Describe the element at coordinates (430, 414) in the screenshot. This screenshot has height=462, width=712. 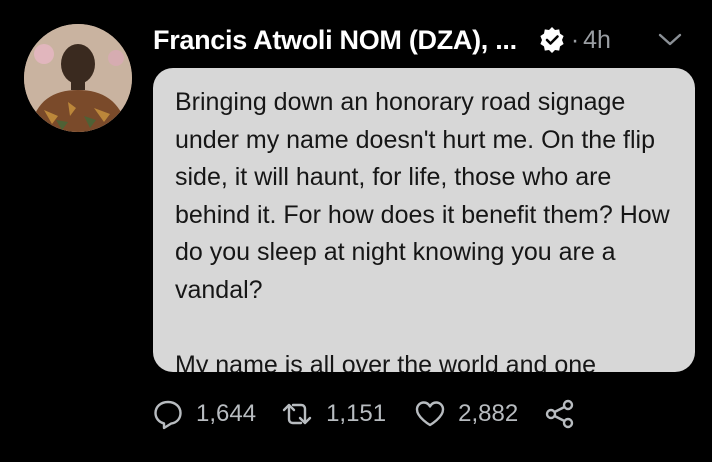
I see `heart-icon` at that location.